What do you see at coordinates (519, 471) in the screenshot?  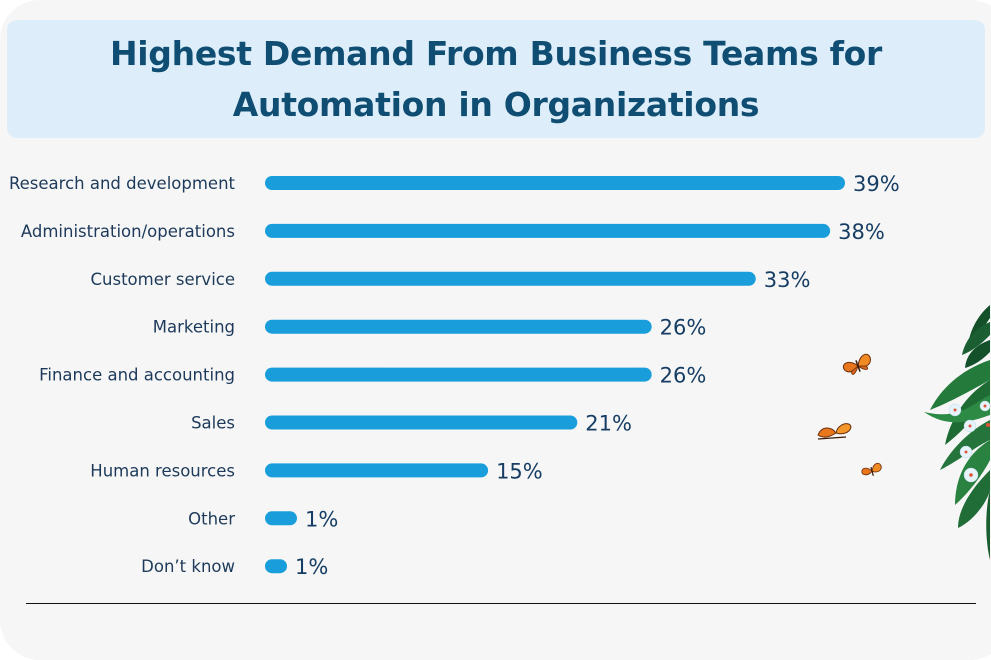 I see `value-label: 15%` at bounding box center [519, 471].